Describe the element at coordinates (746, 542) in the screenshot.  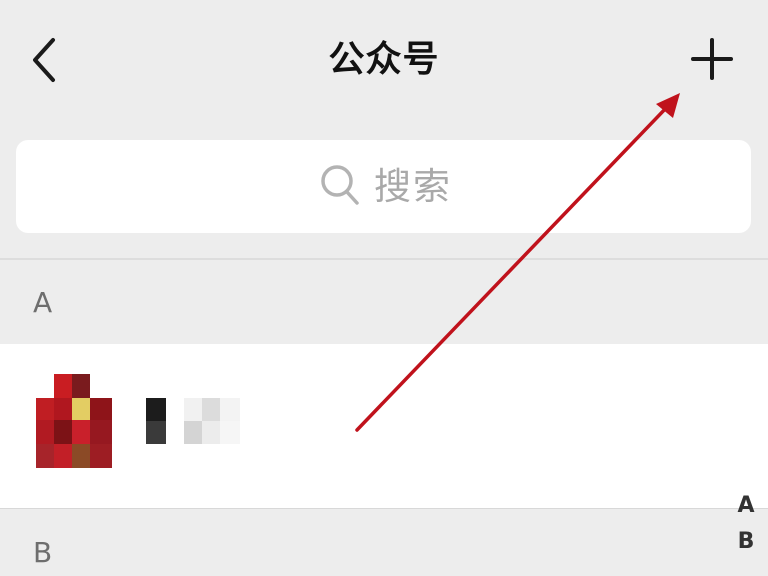
I see `index-letter-b: B` at that location.